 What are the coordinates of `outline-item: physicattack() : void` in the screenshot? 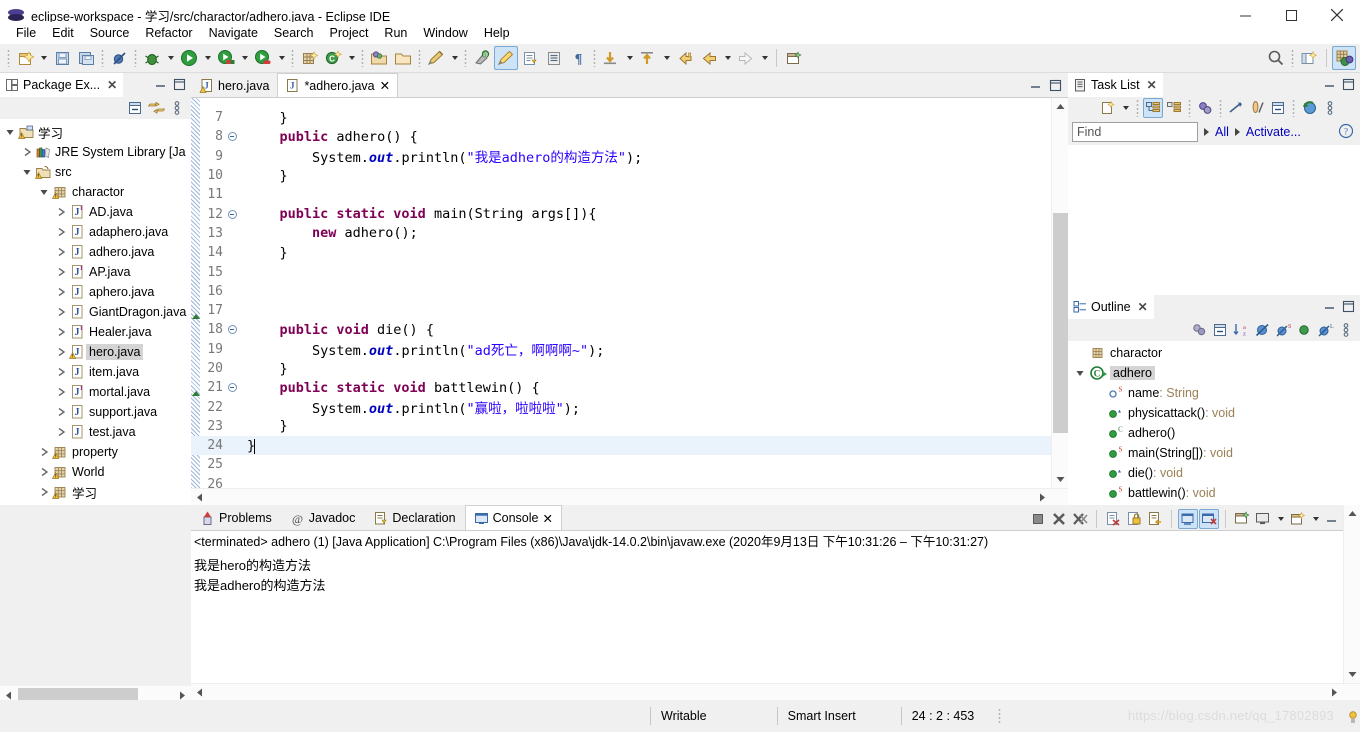 It's located at (1214, 413).